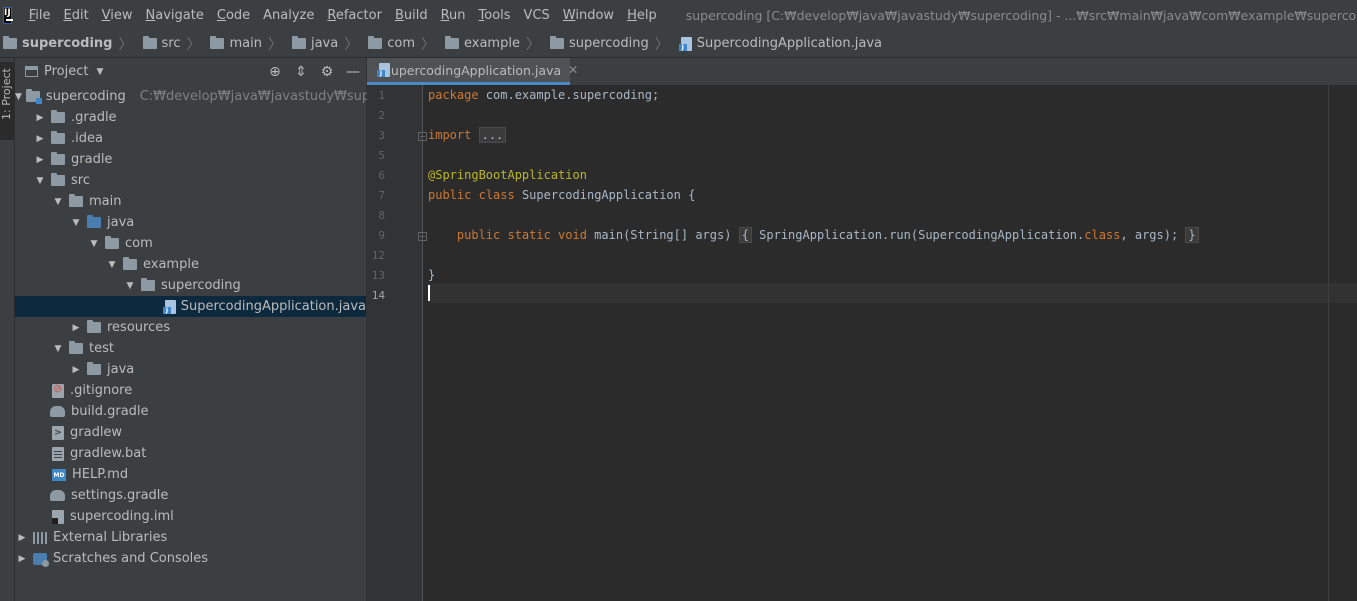  I want to click on tree-node-src: ▼ src, so click(190, 180).